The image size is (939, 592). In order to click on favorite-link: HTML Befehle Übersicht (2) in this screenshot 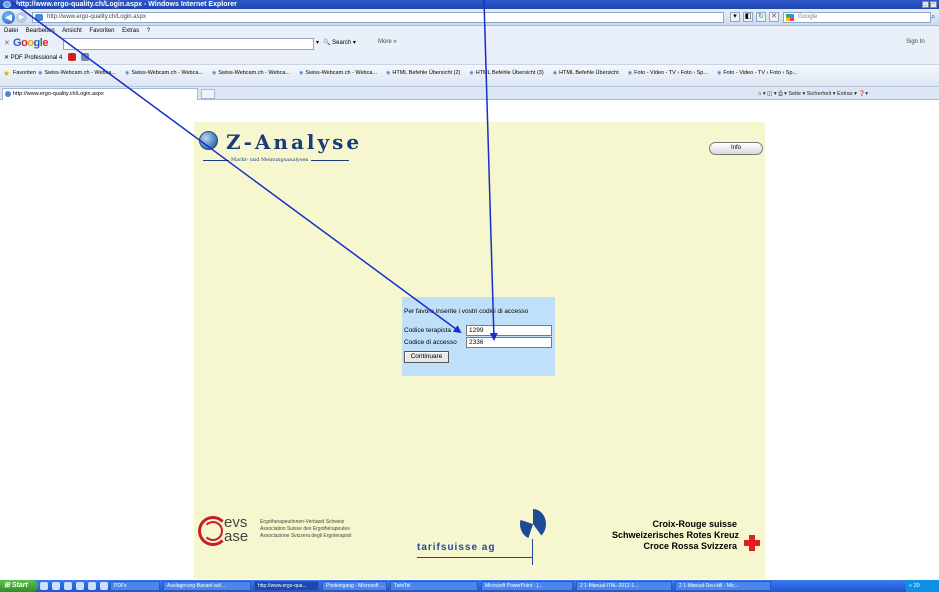, I will do `click(423, 73)`.